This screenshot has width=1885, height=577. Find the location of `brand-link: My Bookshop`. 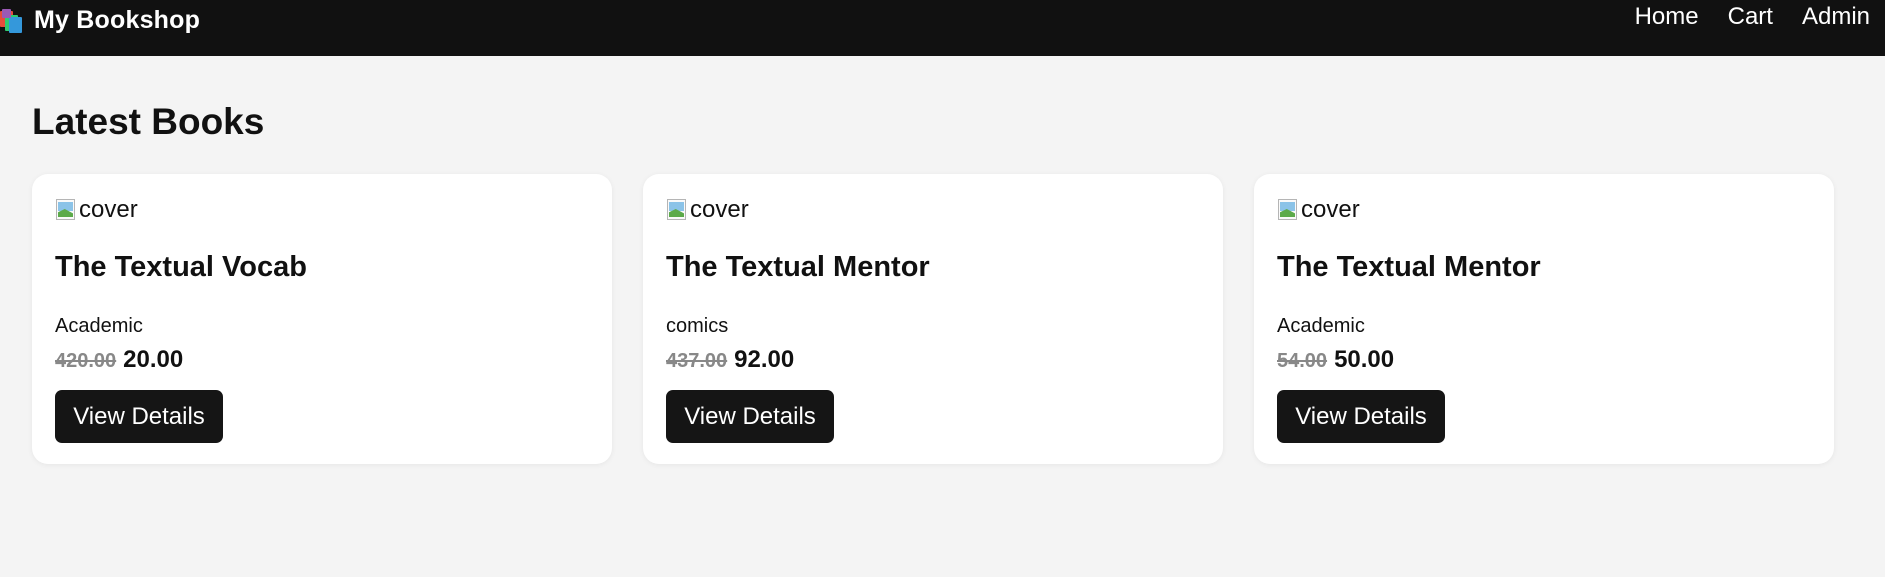

brand-link: My Bookshop is located at coordinates (100, 20).